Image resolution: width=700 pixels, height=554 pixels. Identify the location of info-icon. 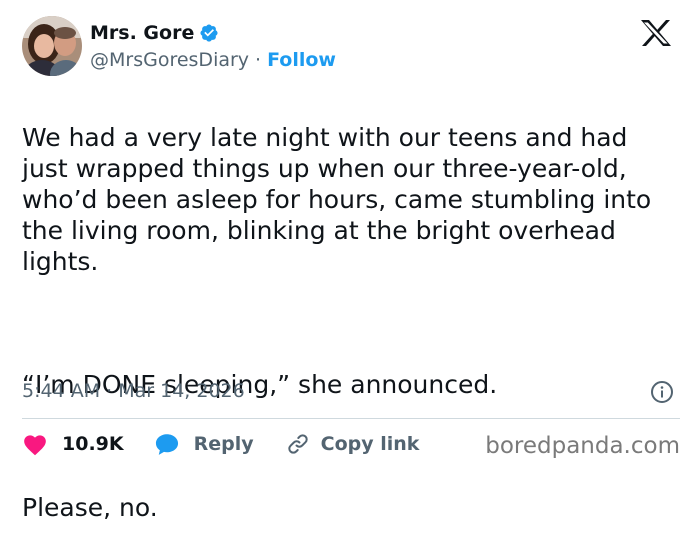
(662, 392).